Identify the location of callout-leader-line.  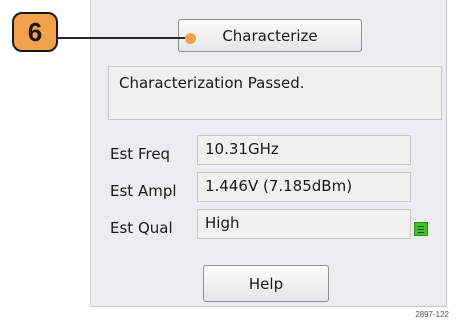
(124, 38).